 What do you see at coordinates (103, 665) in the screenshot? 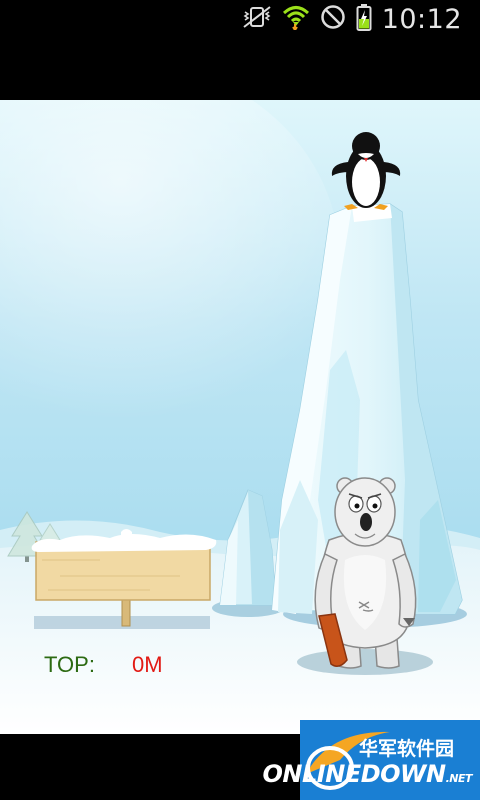
I see `score-display: TOP: 0M` at bounding box center [103, 665].